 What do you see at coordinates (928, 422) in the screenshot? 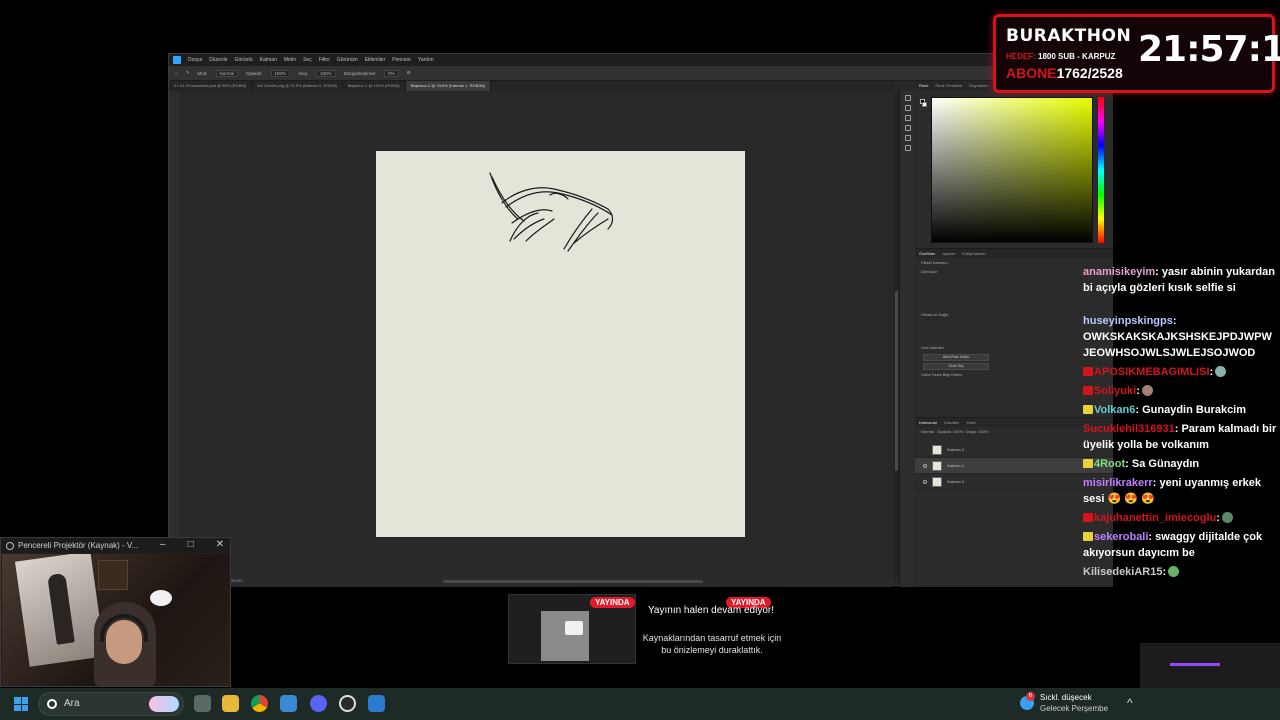
I see `tab-layers: Katmanlar` at bounding box center [928, 422].